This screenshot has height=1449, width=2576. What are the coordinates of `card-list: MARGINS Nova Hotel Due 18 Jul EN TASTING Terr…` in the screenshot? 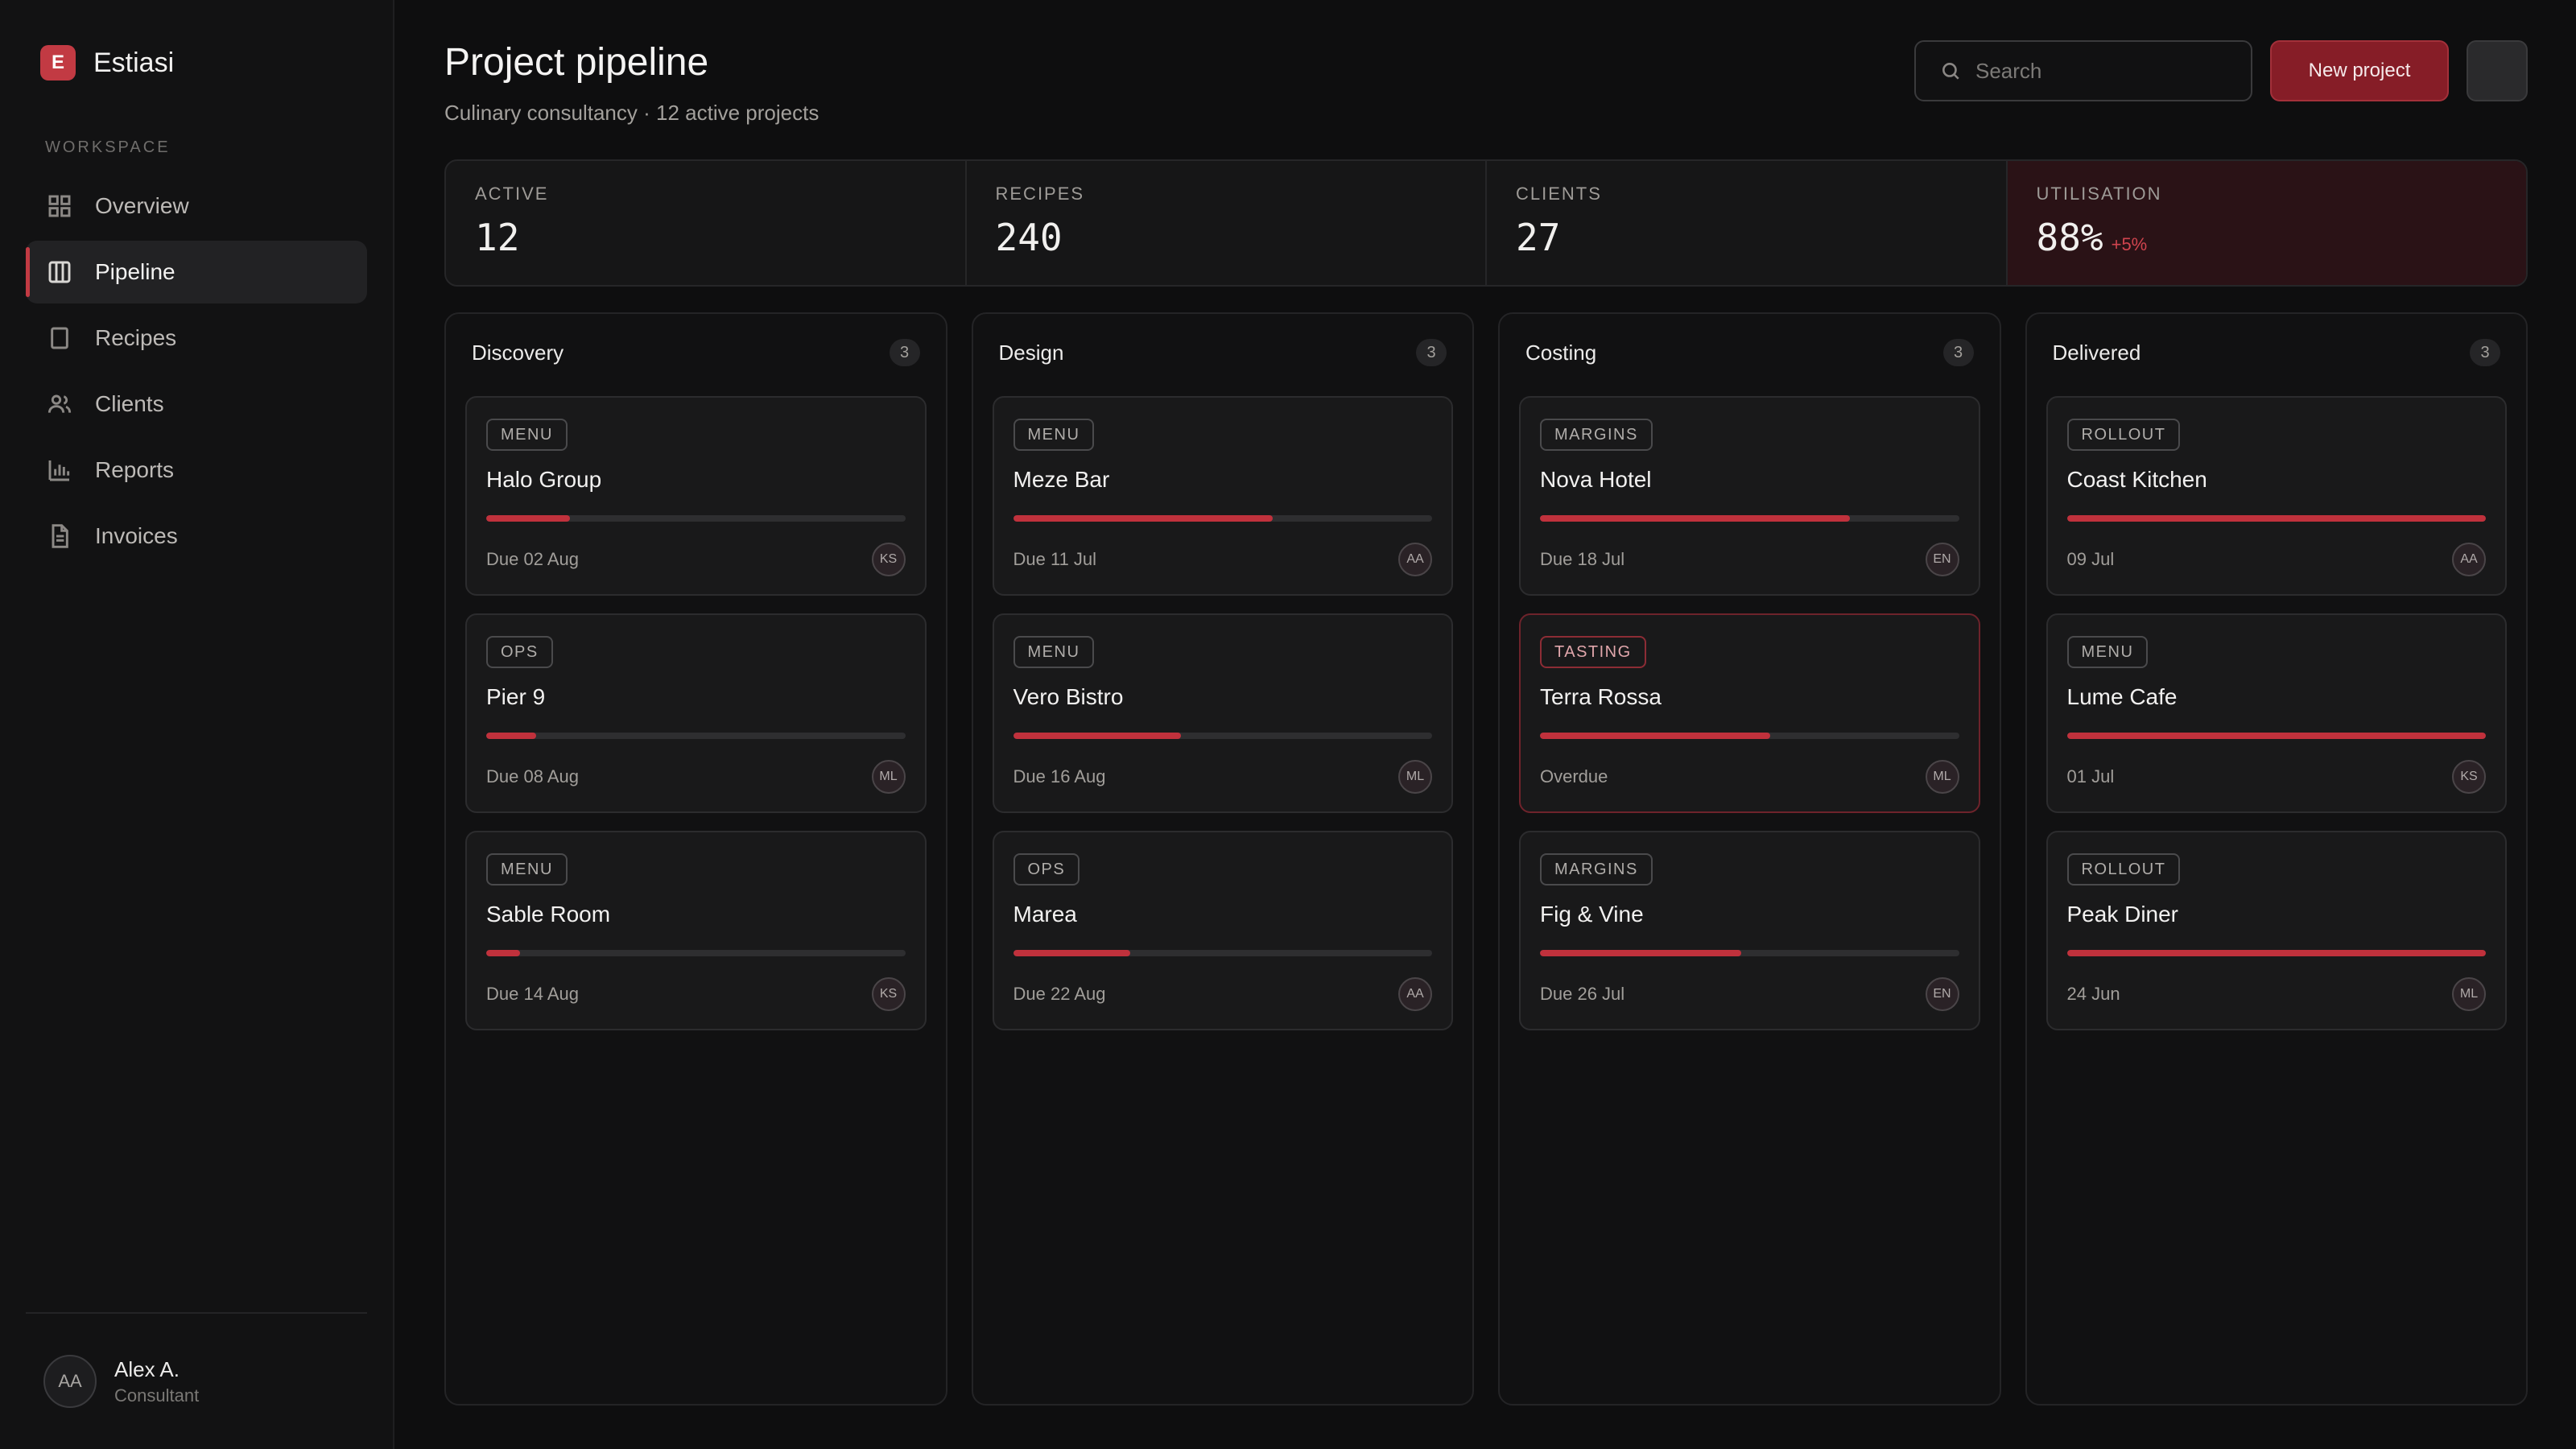 It's located at (1749, 713).